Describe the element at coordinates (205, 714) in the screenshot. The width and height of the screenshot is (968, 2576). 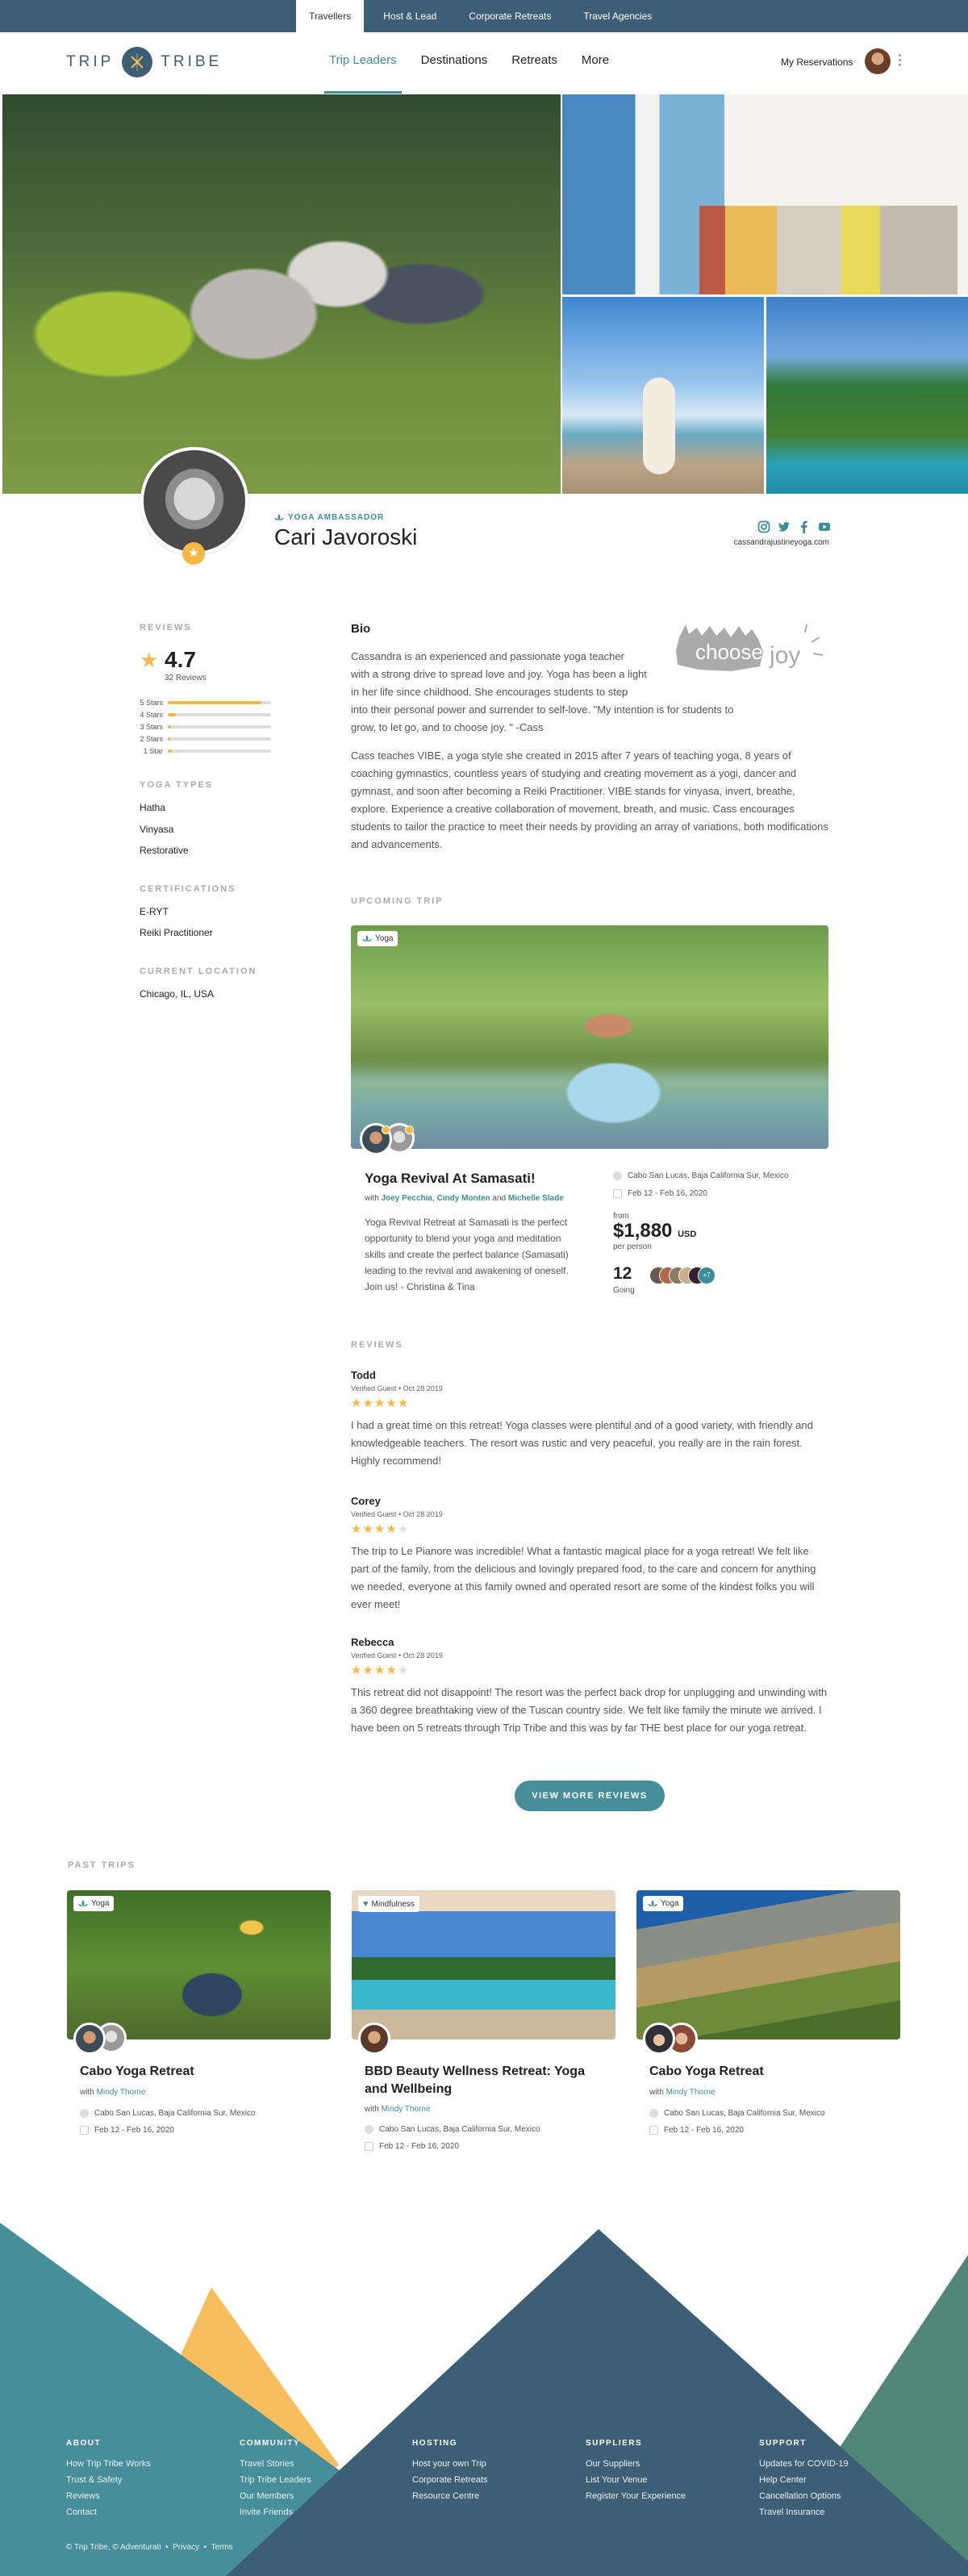
I see `rating-bar-row: 4 Stars` at that location.